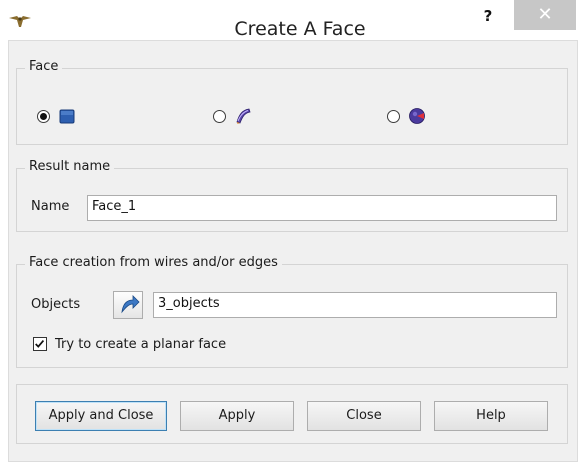 Image resolution: width=586 pixels, height=467 pixels. I want to click on title-bar: Create A Face ? ✕, so click(293, 20).